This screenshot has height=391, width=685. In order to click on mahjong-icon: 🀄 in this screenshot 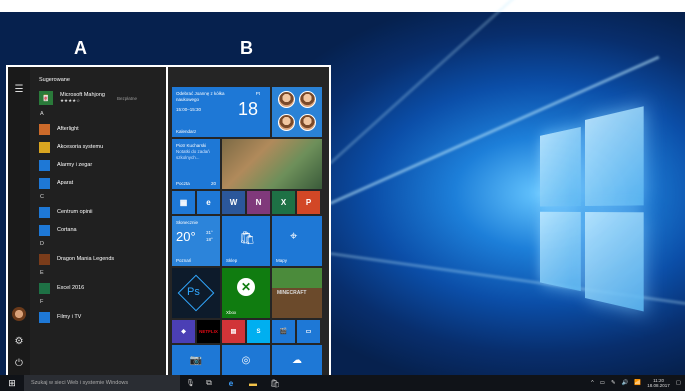, I will do `click(46, 98)`.